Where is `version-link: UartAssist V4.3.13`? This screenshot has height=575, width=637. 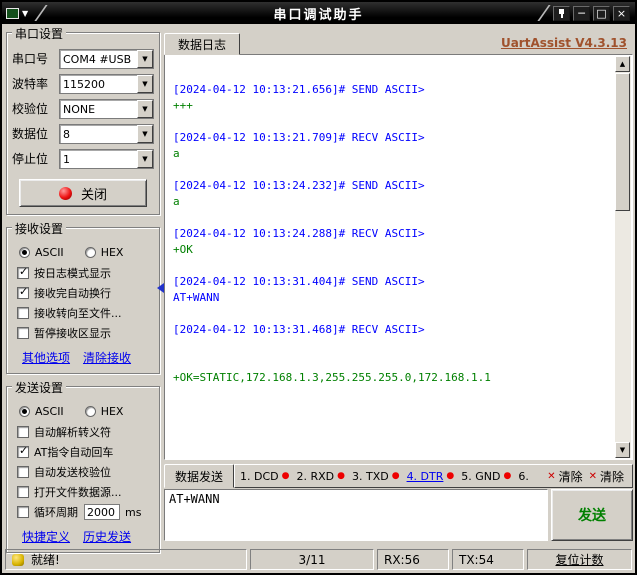
version-link: UartAssist V4.3.13 is located at coordinates (567, 45).